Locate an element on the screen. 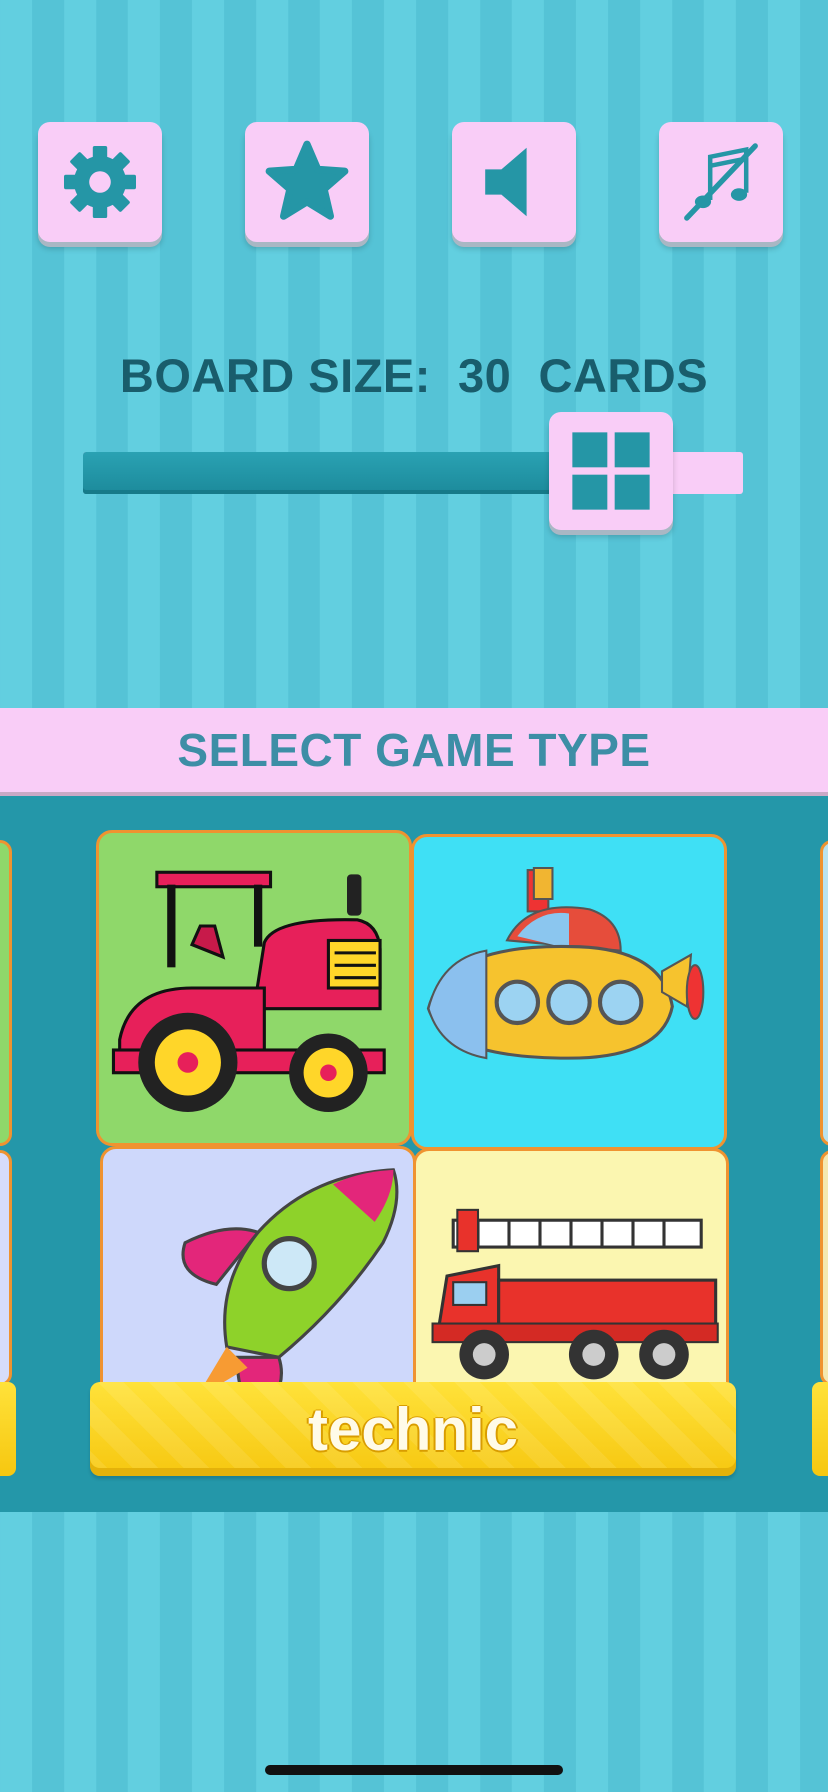 The height and width of the screenshot is (1792, 828). rocket-image is located at coordinates (290, 1283).